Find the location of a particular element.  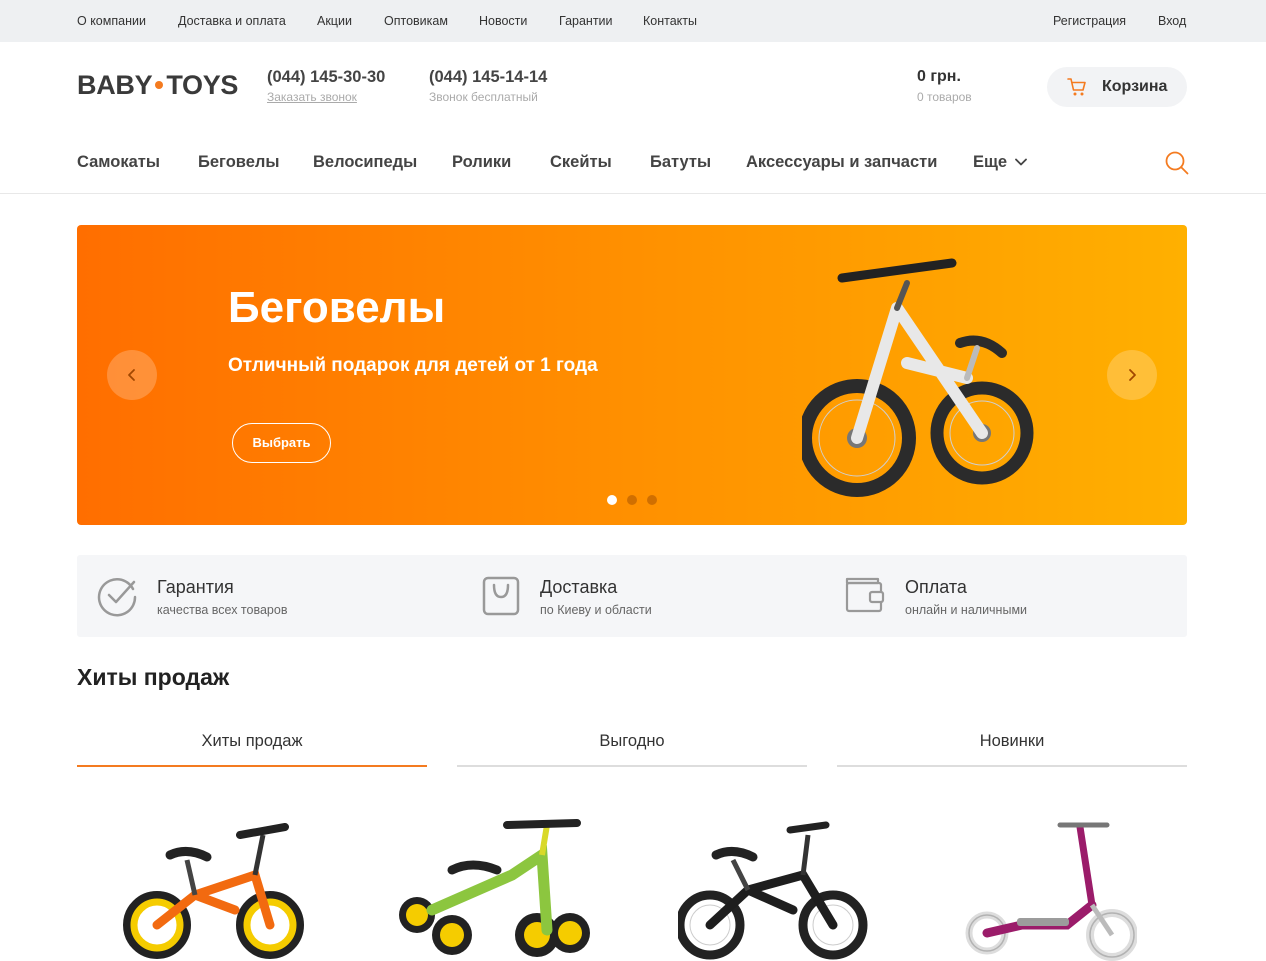

topbar-link-guarantees: Гарантии is located at coordinates (586, 21).